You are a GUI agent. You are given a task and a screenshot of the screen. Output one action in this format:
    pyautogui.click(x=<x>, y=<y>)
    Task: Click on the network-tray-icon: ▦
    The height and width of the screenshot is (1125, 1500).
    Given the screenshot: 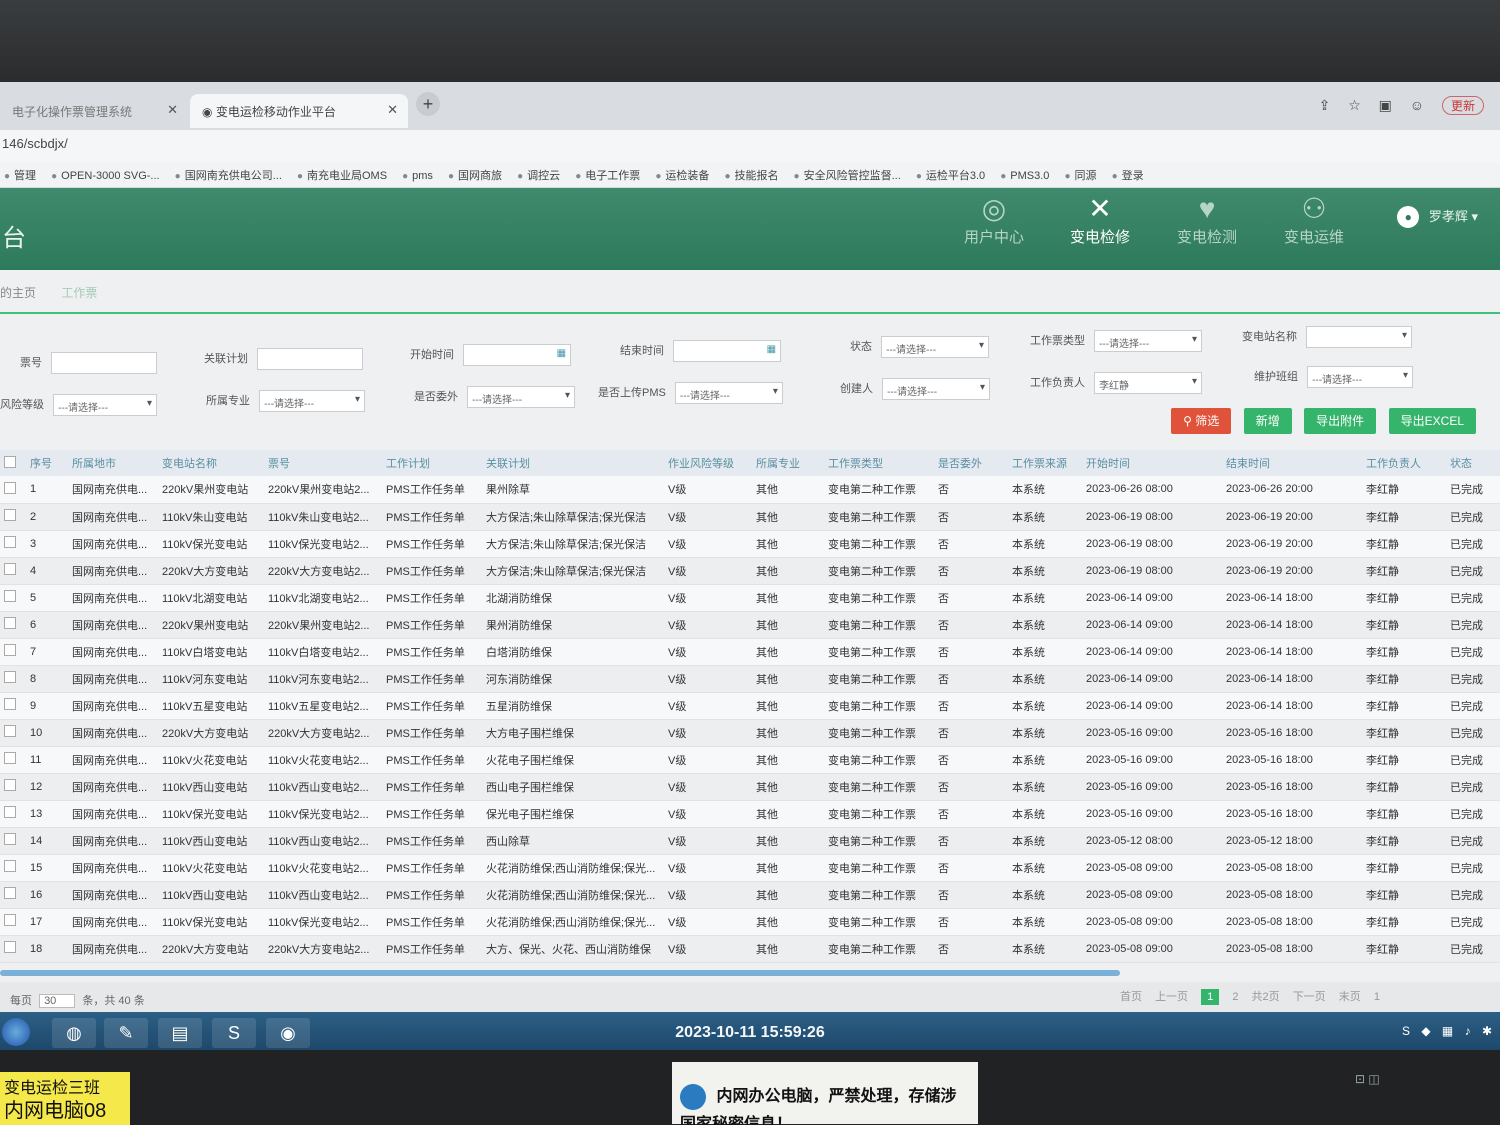 What is the action you would take?
    pyautogui.click(x=1447, y=1031)
    